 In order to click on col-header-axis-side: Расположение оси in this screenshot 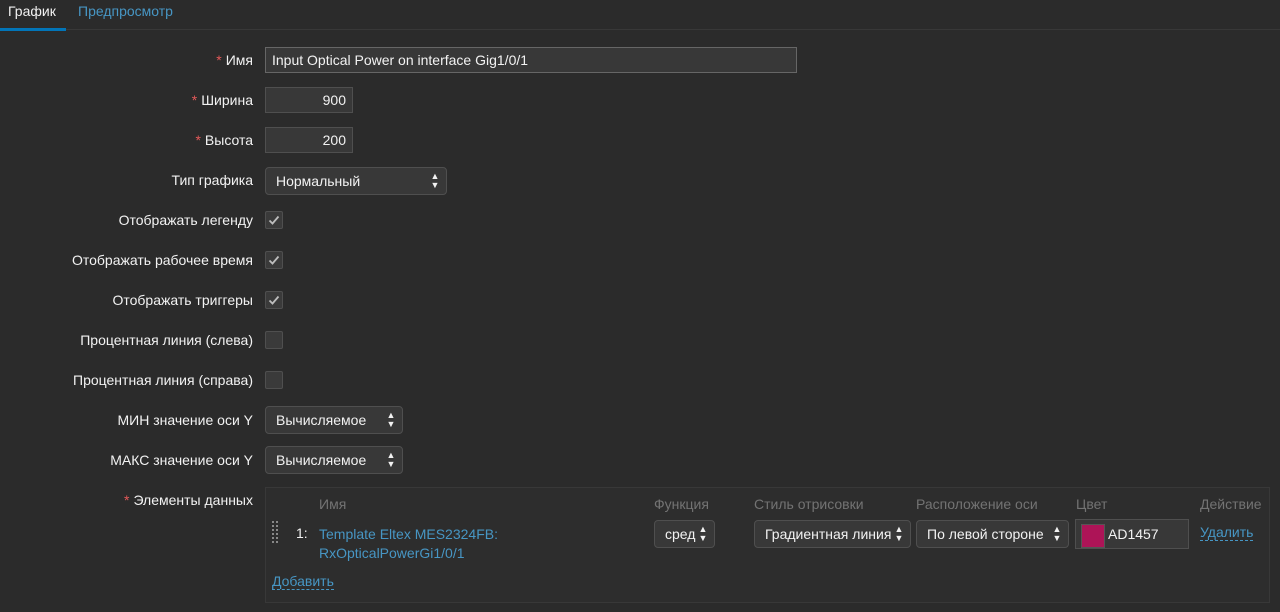, I will do `click(977, 504)`.